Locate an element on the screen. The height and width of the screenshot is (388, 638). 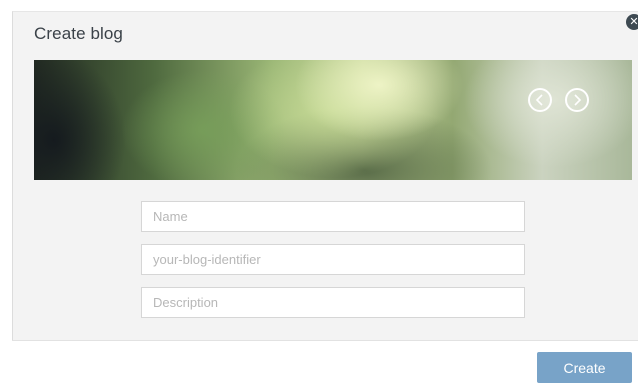
blog-name-input is located at coordinates (333, 216).